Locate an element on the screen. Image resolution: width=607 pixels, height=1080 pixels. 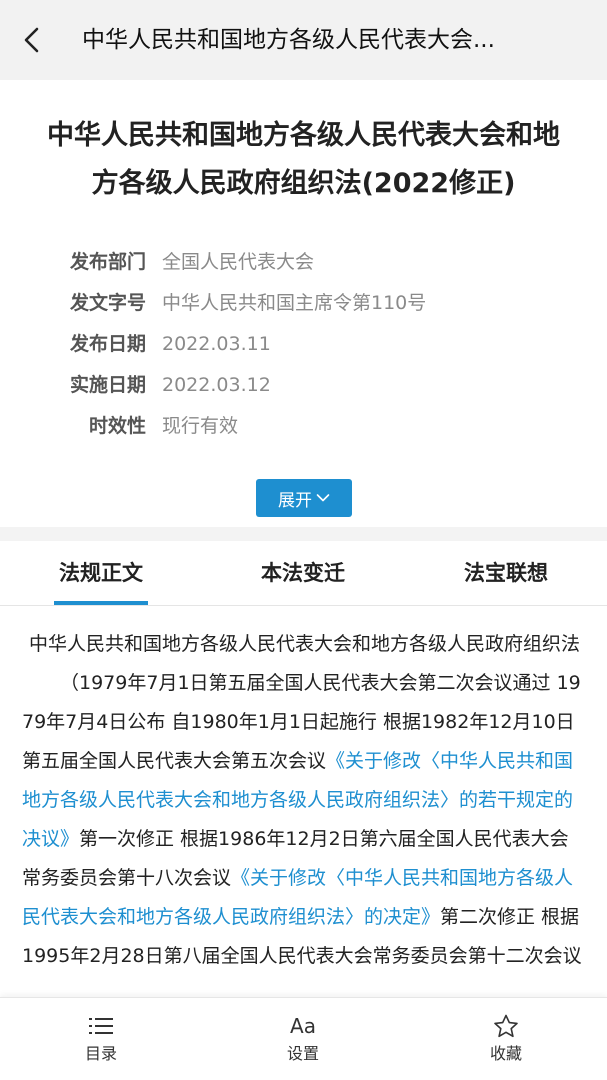
meta-row-publish-date: 发布日期 2022.03.11 is located at coordinates (303, 344).